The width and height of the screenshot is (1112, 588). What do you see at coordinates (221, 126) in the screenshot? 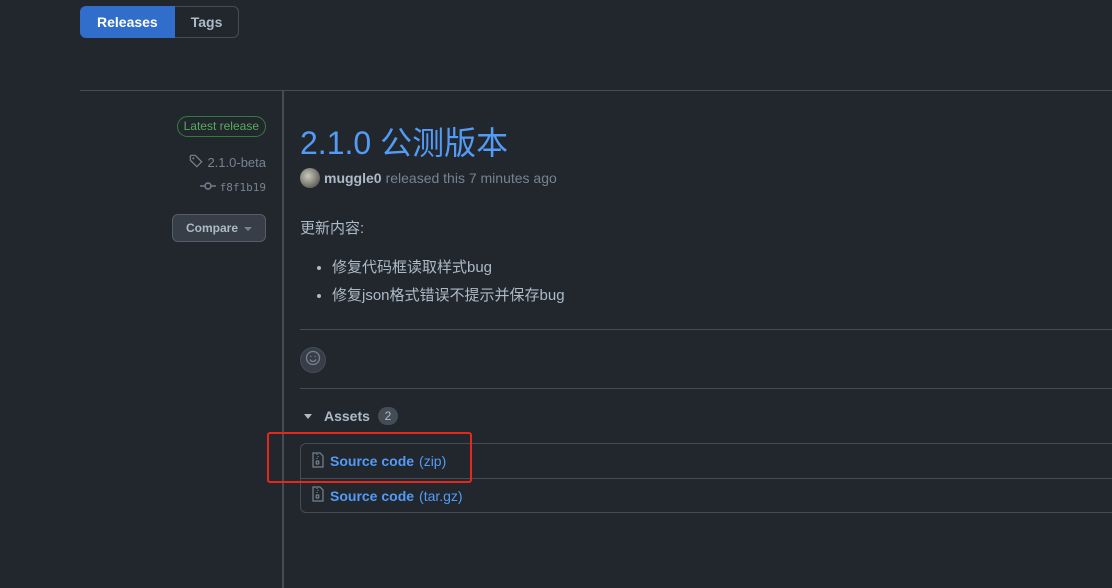
I see `latest-release-badge: Latest release` at bounding box center [221, 126].